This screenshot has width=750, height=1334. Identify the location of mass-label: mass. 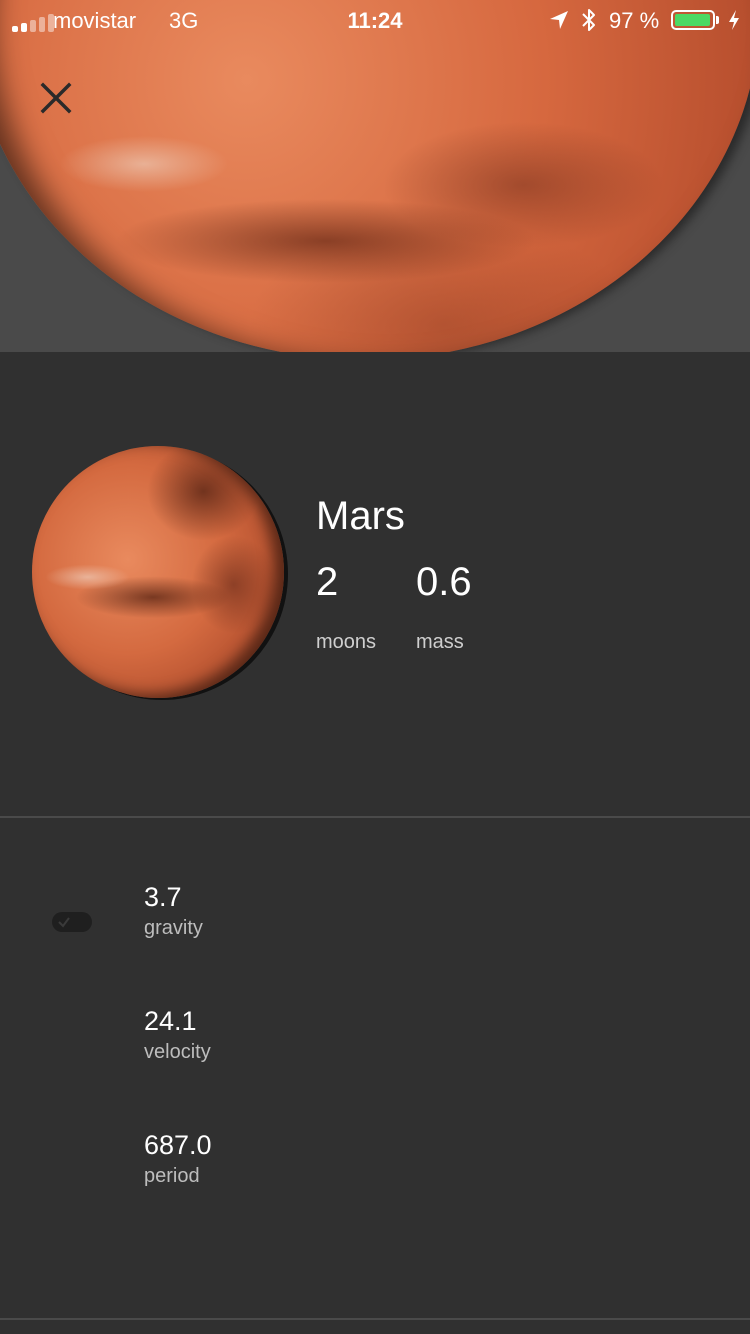
(440, 642).